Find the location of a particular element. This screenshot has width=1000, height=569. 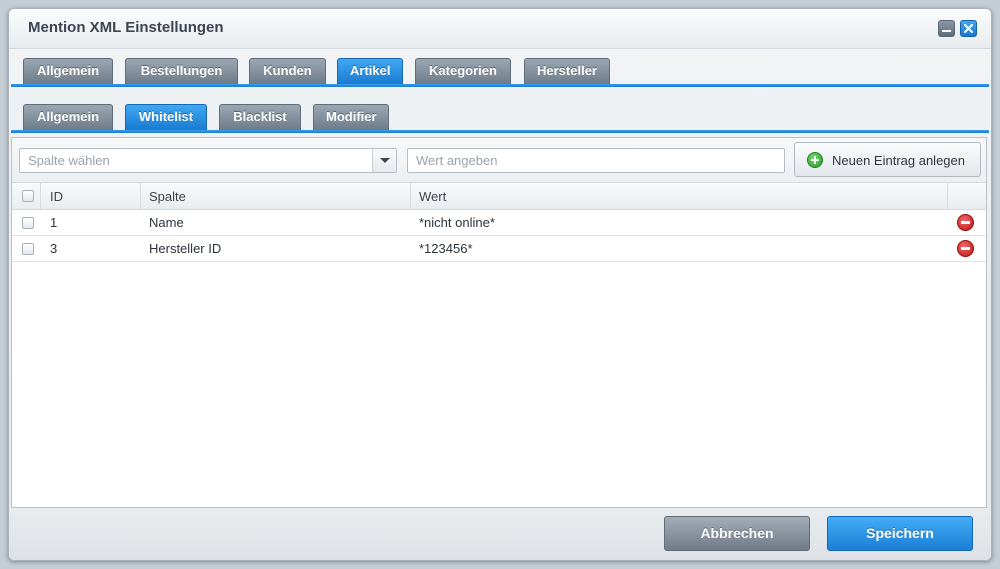

column-header-actions is located at coordinates (967, 196).